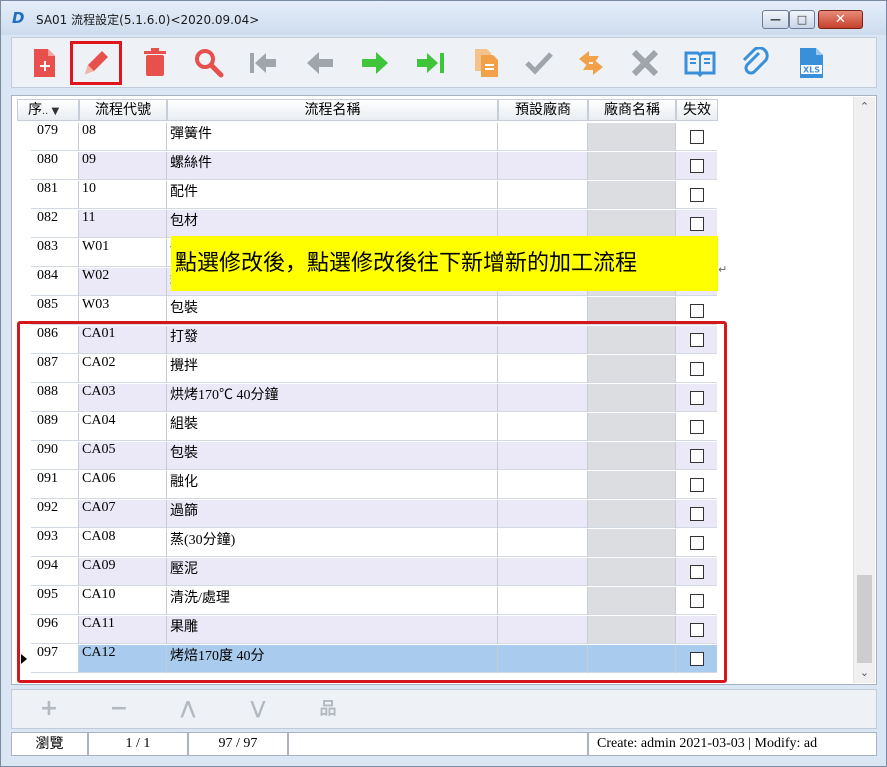  I want to click on grid-header: 序.. ▼ 流程代號 流程名稱 預設廠商 廠商名稱 失效, so click(373, 110).